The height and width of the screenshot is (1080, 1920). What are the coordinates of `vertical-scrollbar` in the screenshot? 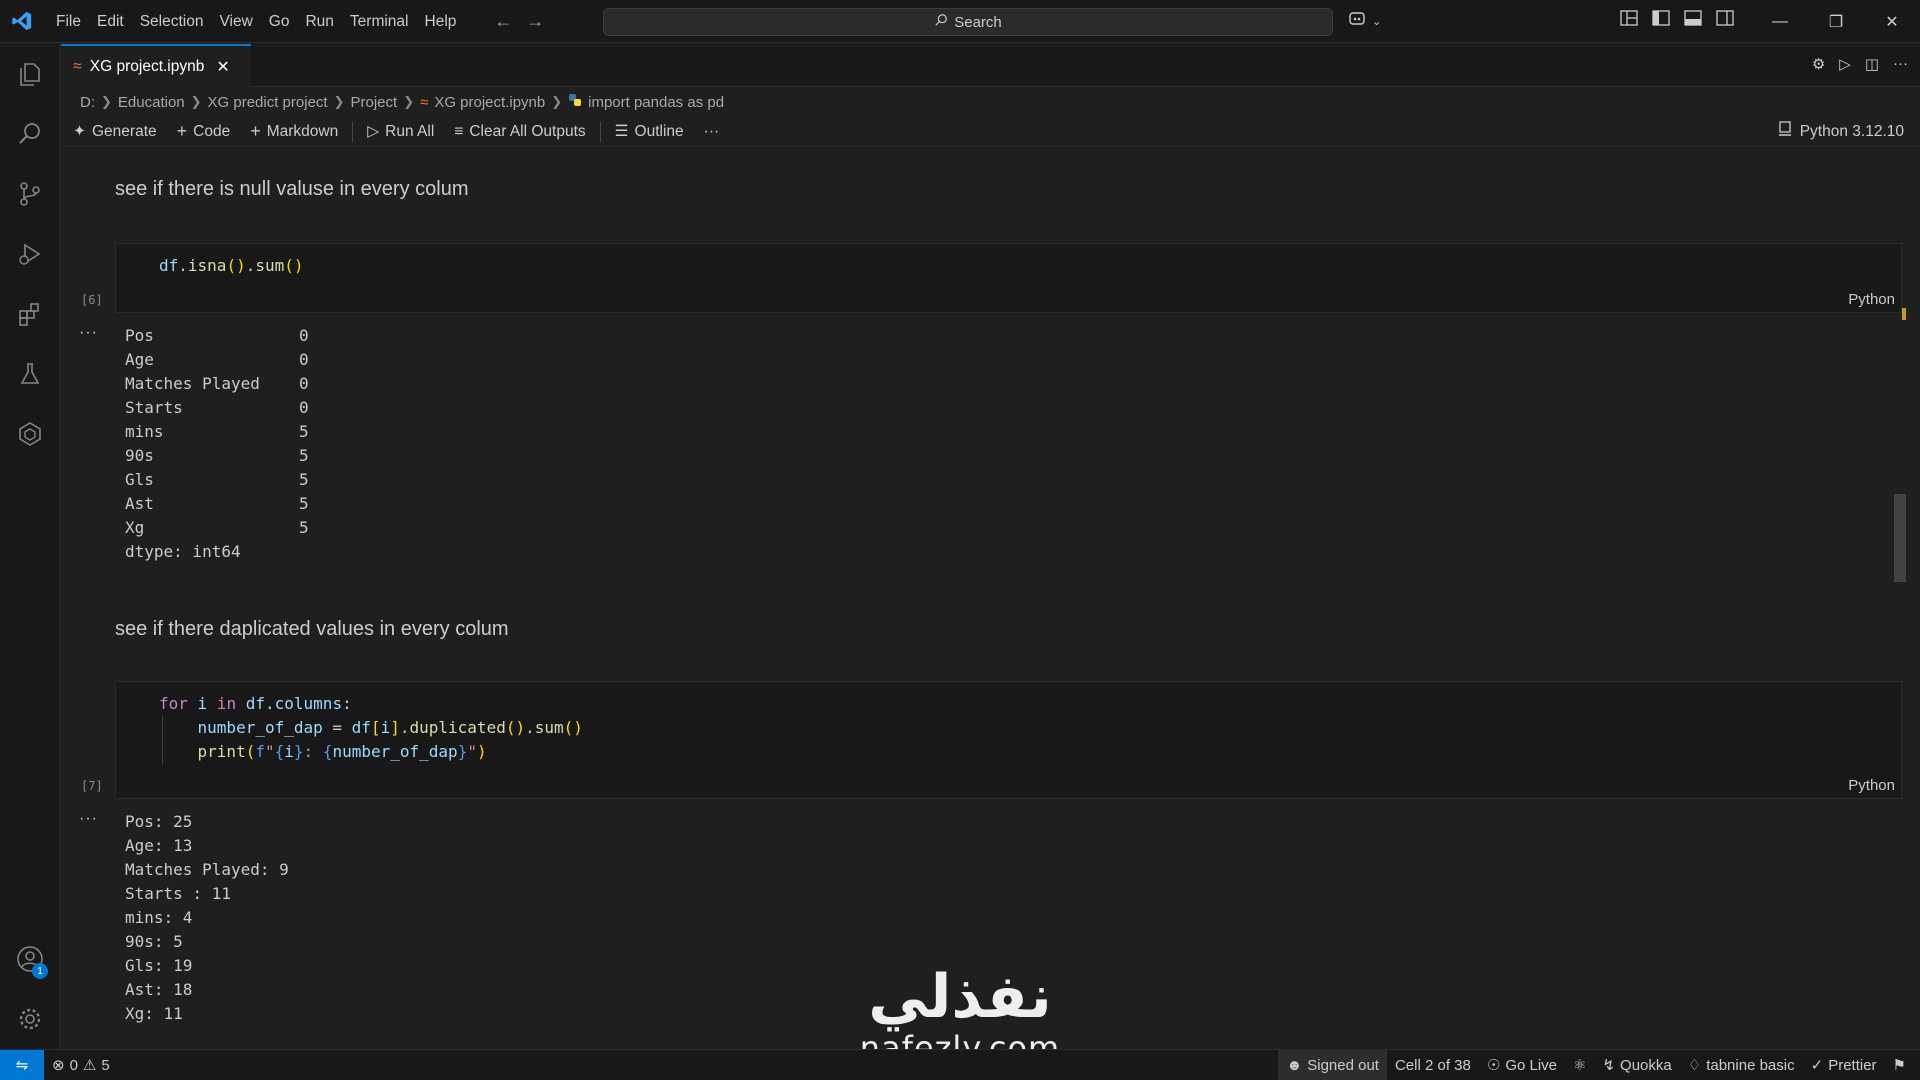 It's located at (1900, 538).